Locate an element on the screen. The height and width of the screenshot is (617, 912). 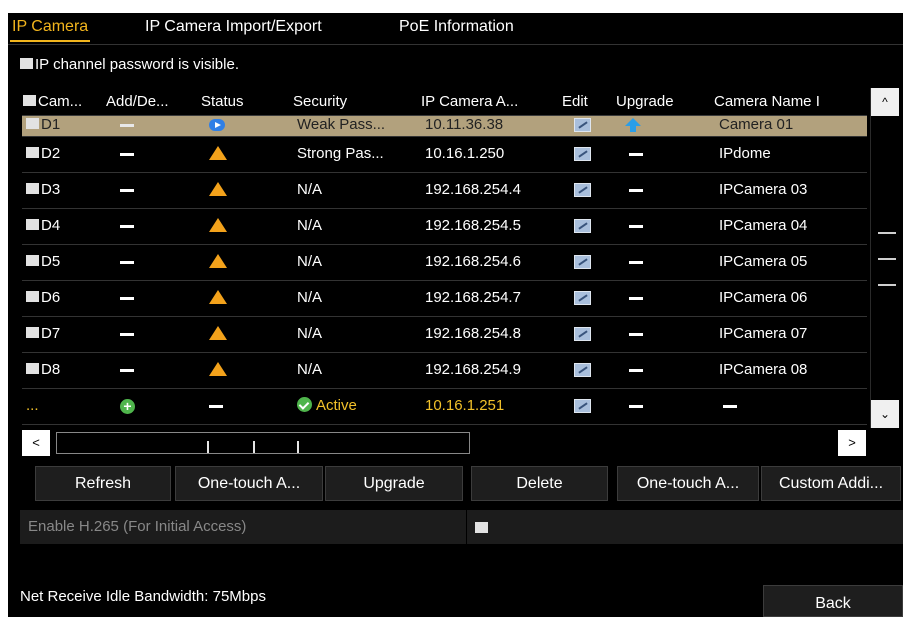
scroll-grip is located at coordinates (254, 447).